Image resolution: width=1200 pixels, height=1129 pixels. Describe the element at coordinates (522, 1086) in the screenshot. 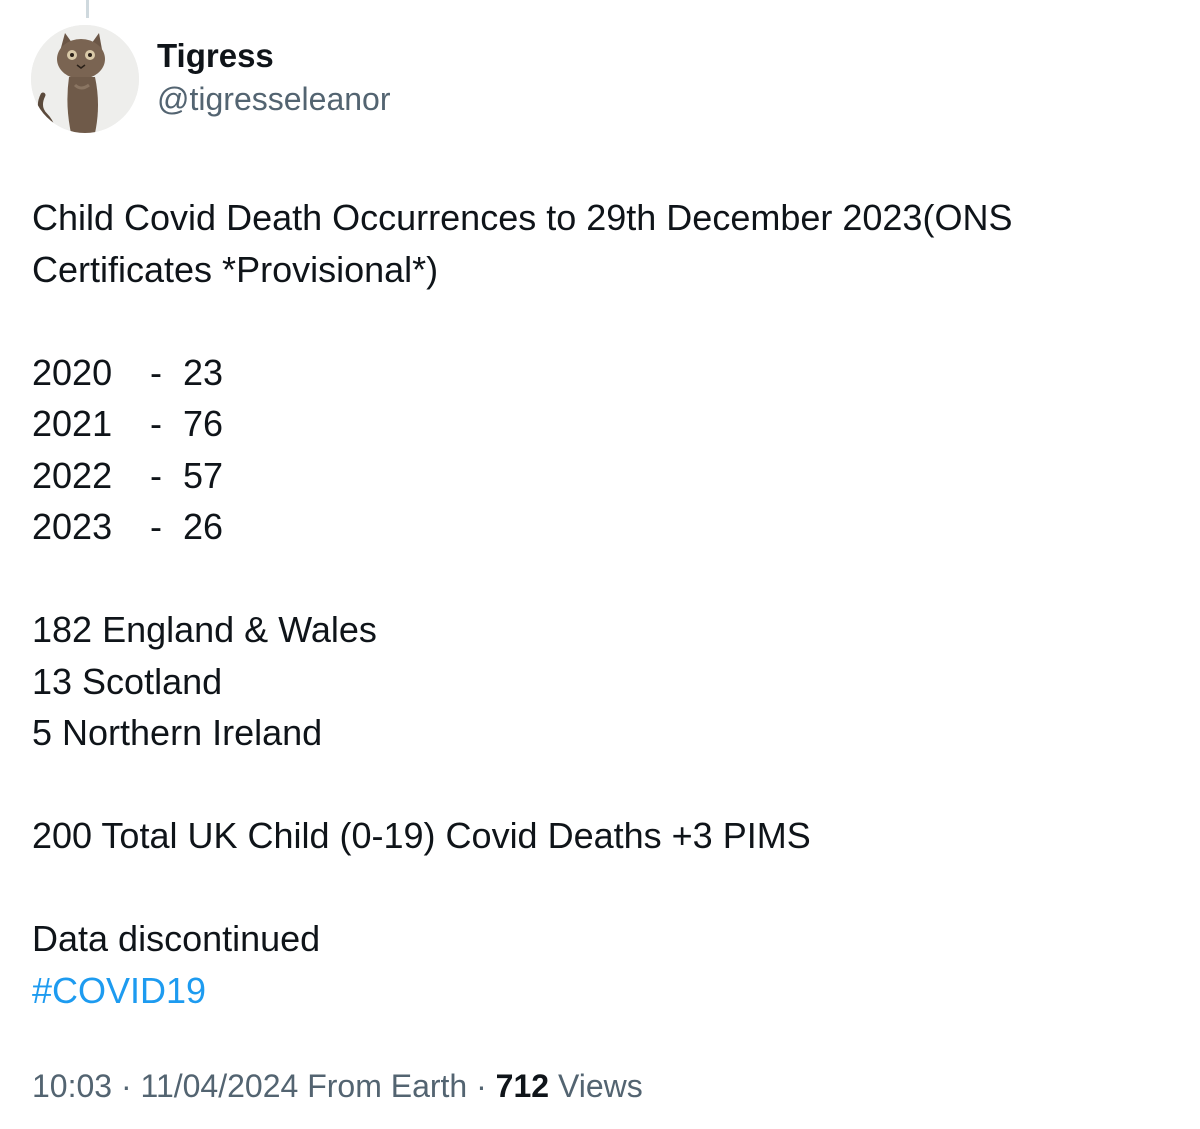

I see `views-count: 712` at that location.